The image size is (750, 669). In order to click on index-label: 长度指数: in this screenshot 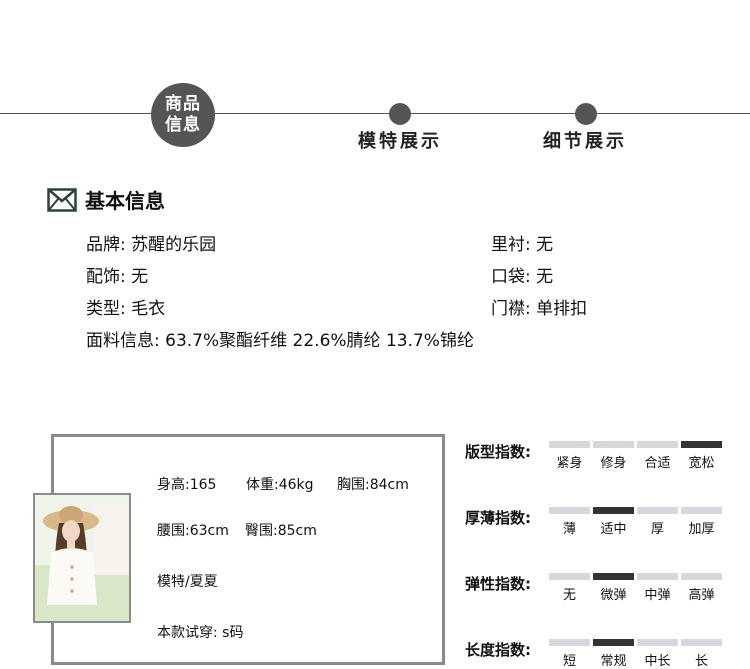, I will do `click(498, 650)`.